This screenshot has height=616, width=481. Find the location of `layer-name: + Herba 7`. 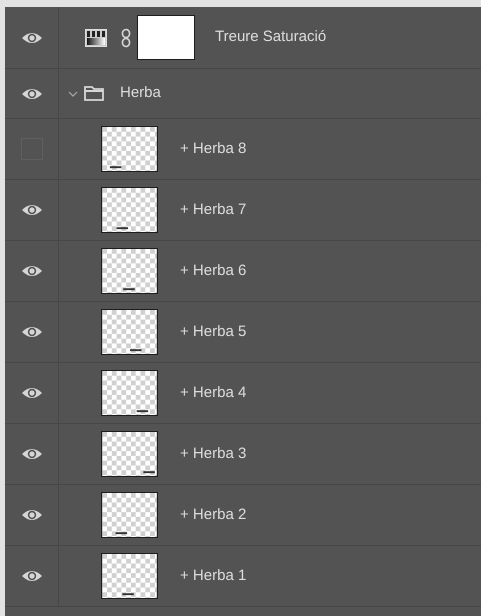

layer-name: + Herba 7 is located at coordinates (213, 210).